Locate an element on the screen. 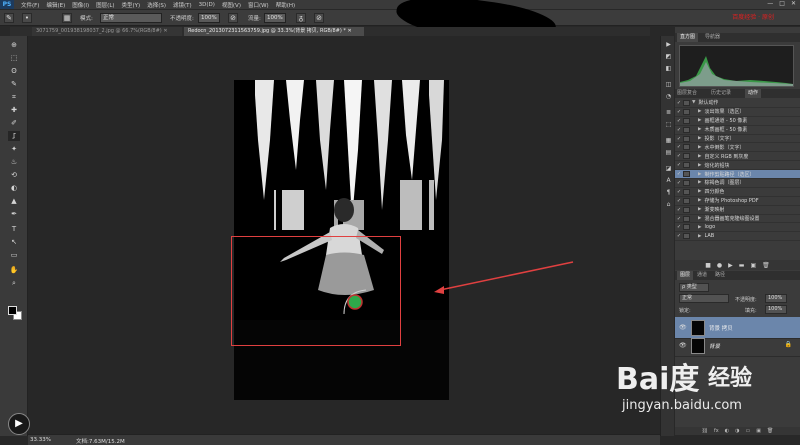 The image size is (800, 445). lasso-tool-icon: ʘ is located at coordinates (14, 71).